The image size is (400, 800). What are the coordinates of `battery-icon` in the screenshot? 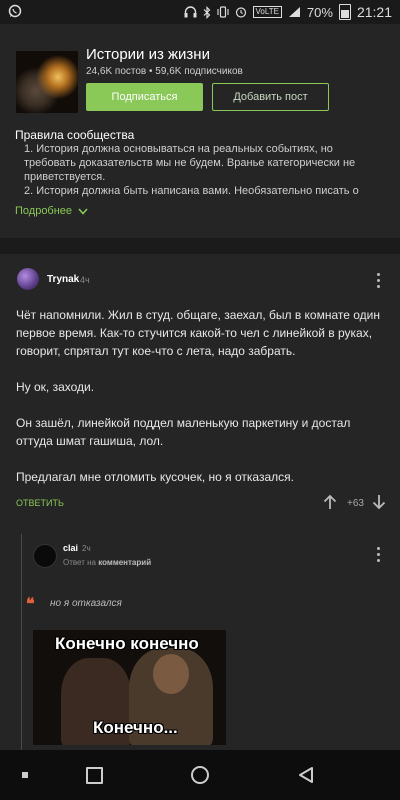 It's located at (344, 12).